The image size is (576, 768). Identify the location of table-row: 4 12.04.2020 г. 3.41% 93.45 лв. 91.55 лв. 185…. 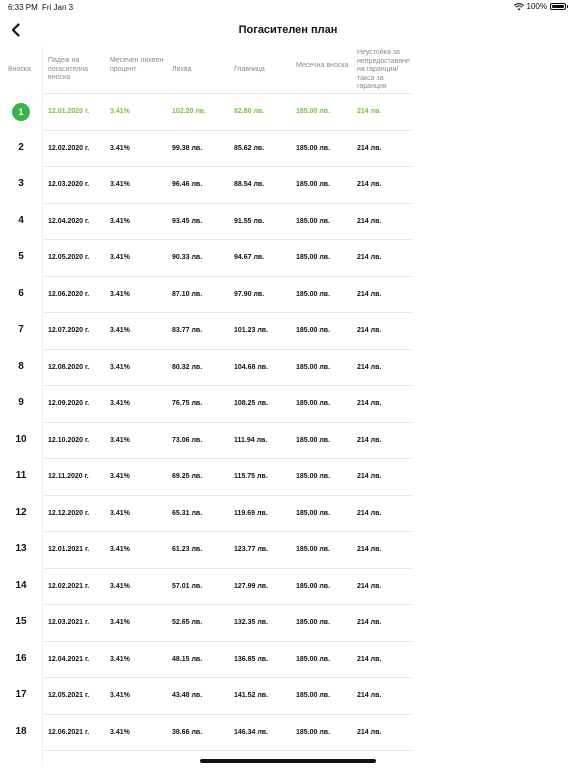
(288, 222).